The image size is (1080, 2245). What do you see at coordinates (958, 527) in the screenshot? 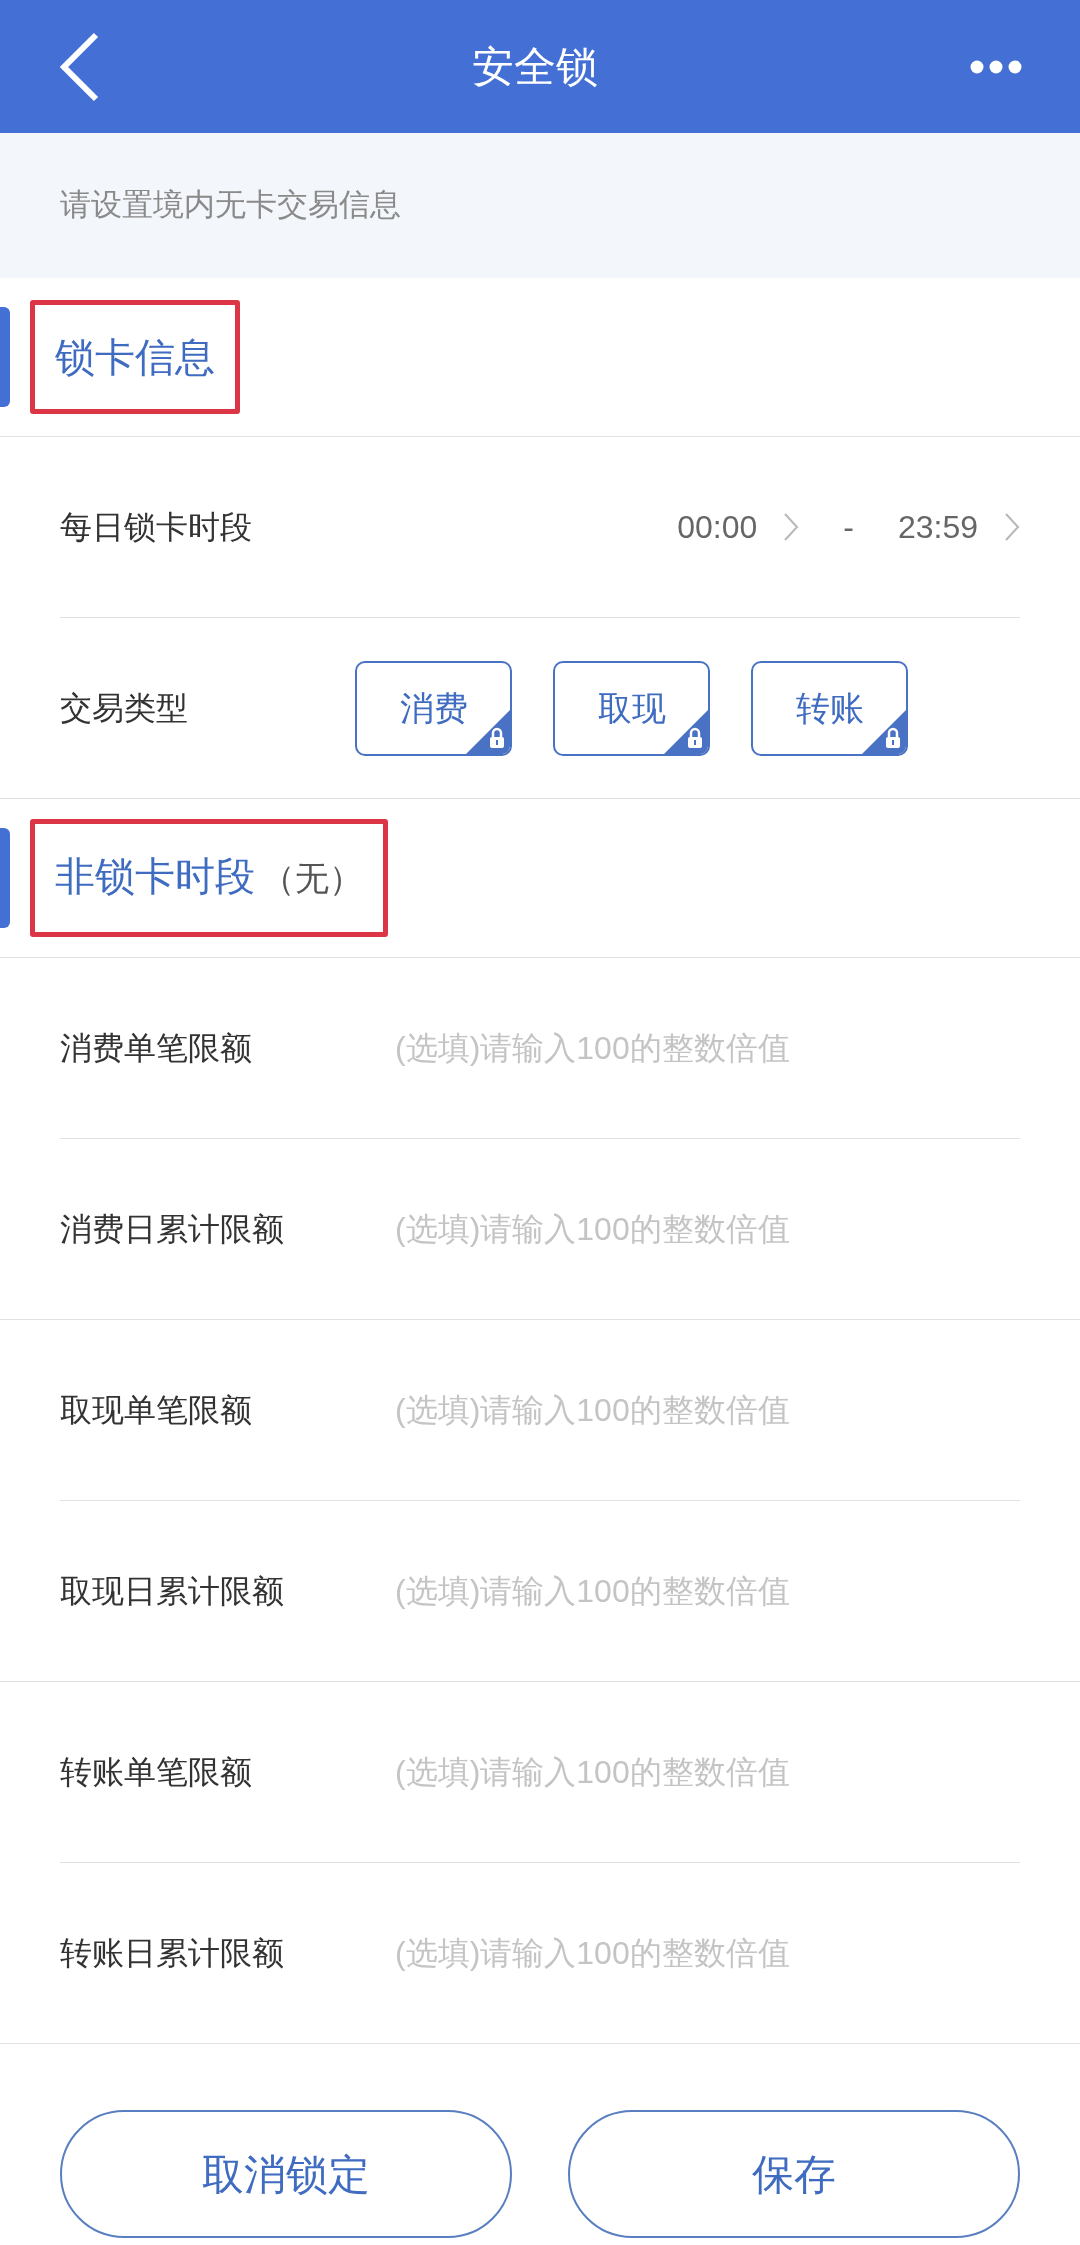
I see `end-time-button: 23:59` at bounding box center [958, 527].